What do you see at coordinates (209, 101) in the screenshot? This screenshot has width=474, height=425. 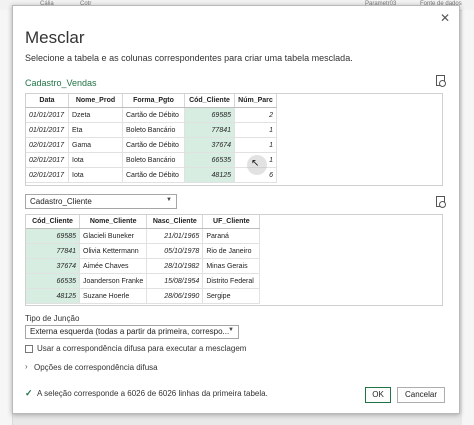 I see `column-header-cod-cliente: Cód_Cliente` at bounding box center [209, 101].